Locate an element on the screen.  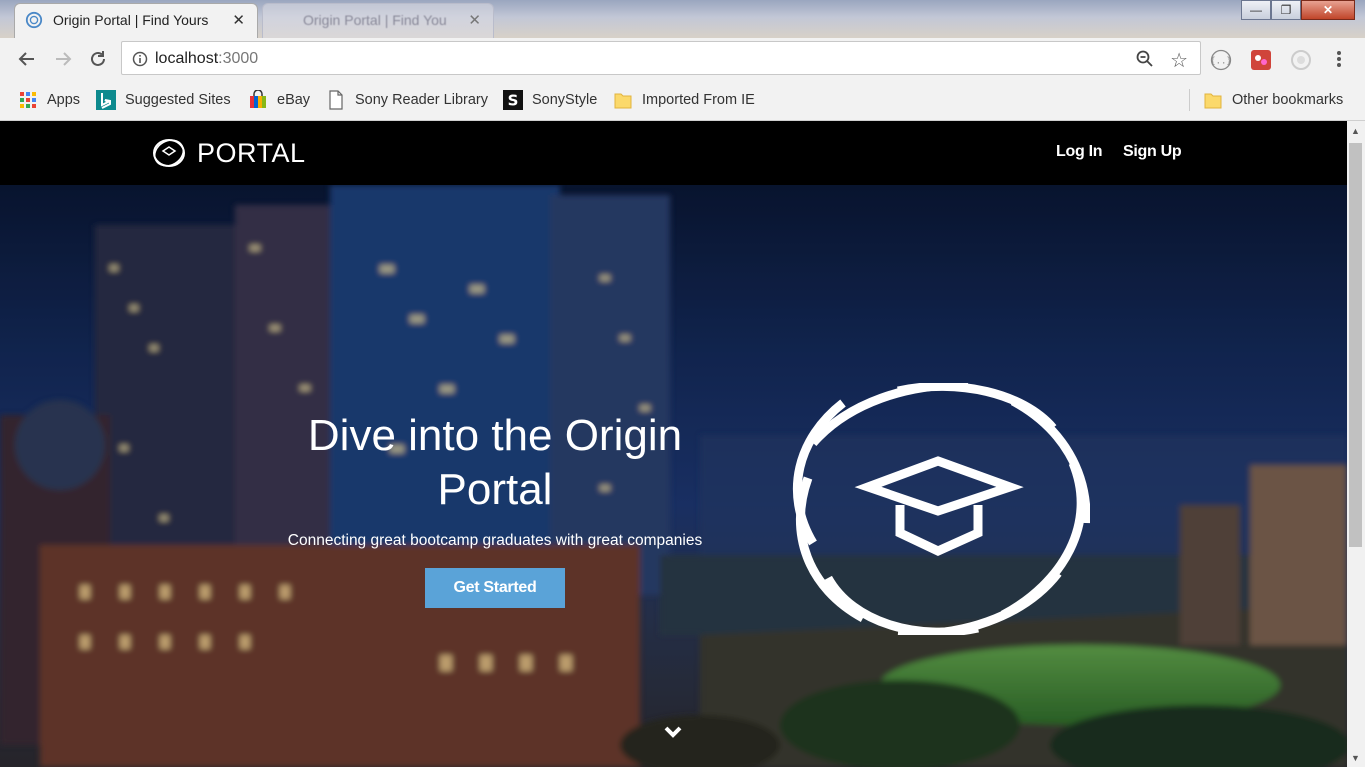
url-text: localhost:3000 is located at coordinates (207, 58).